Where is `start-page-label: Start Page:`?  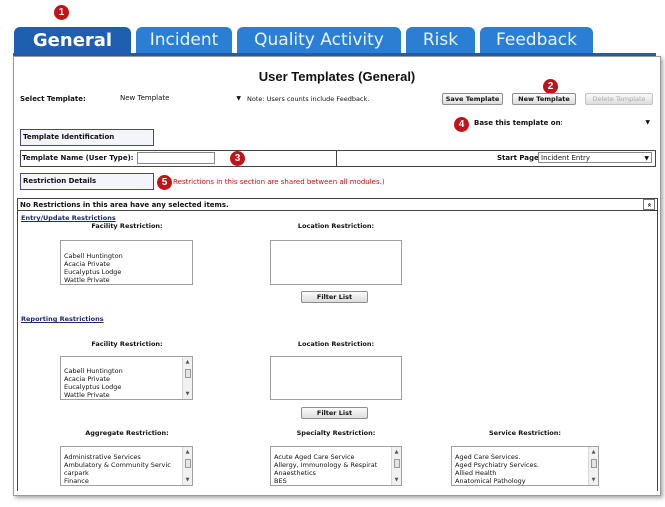 start-page-label: Start Page: is located at coordinates (519, 158).